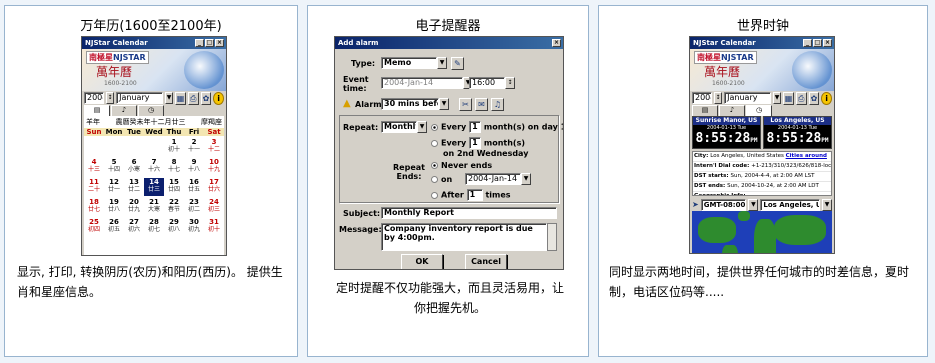  I want to click on every-day-option: Every 1 month(s) on day 14, so click(497, 127).